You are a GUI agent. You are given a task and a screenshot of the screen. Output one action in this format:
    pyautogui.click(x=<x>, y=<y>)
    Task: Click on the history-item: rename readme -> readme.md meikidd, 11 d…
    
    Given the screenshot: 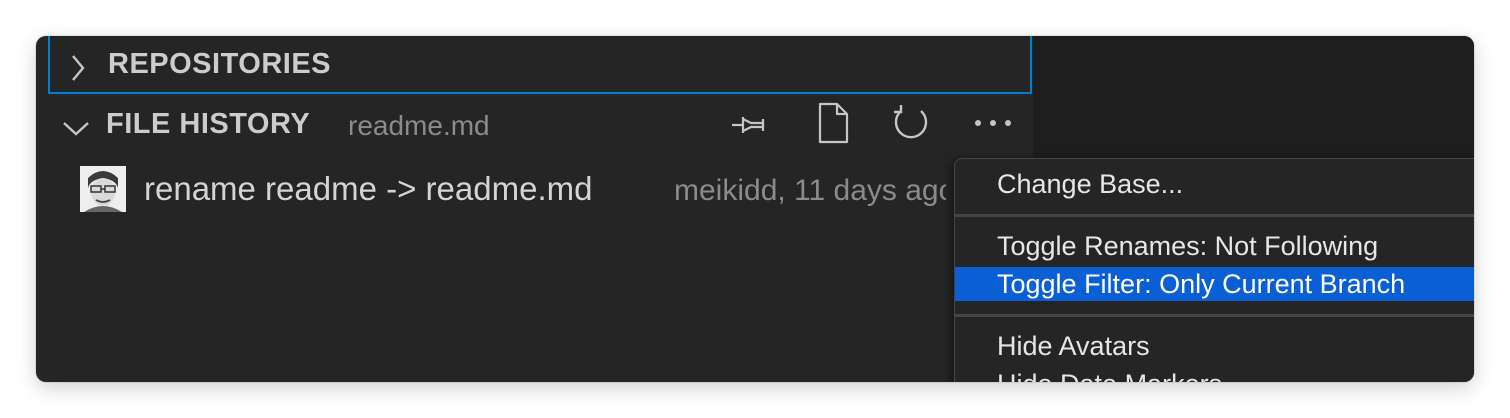 What is the action you would take?
    pyautogui.click(x=560, y=190)
    